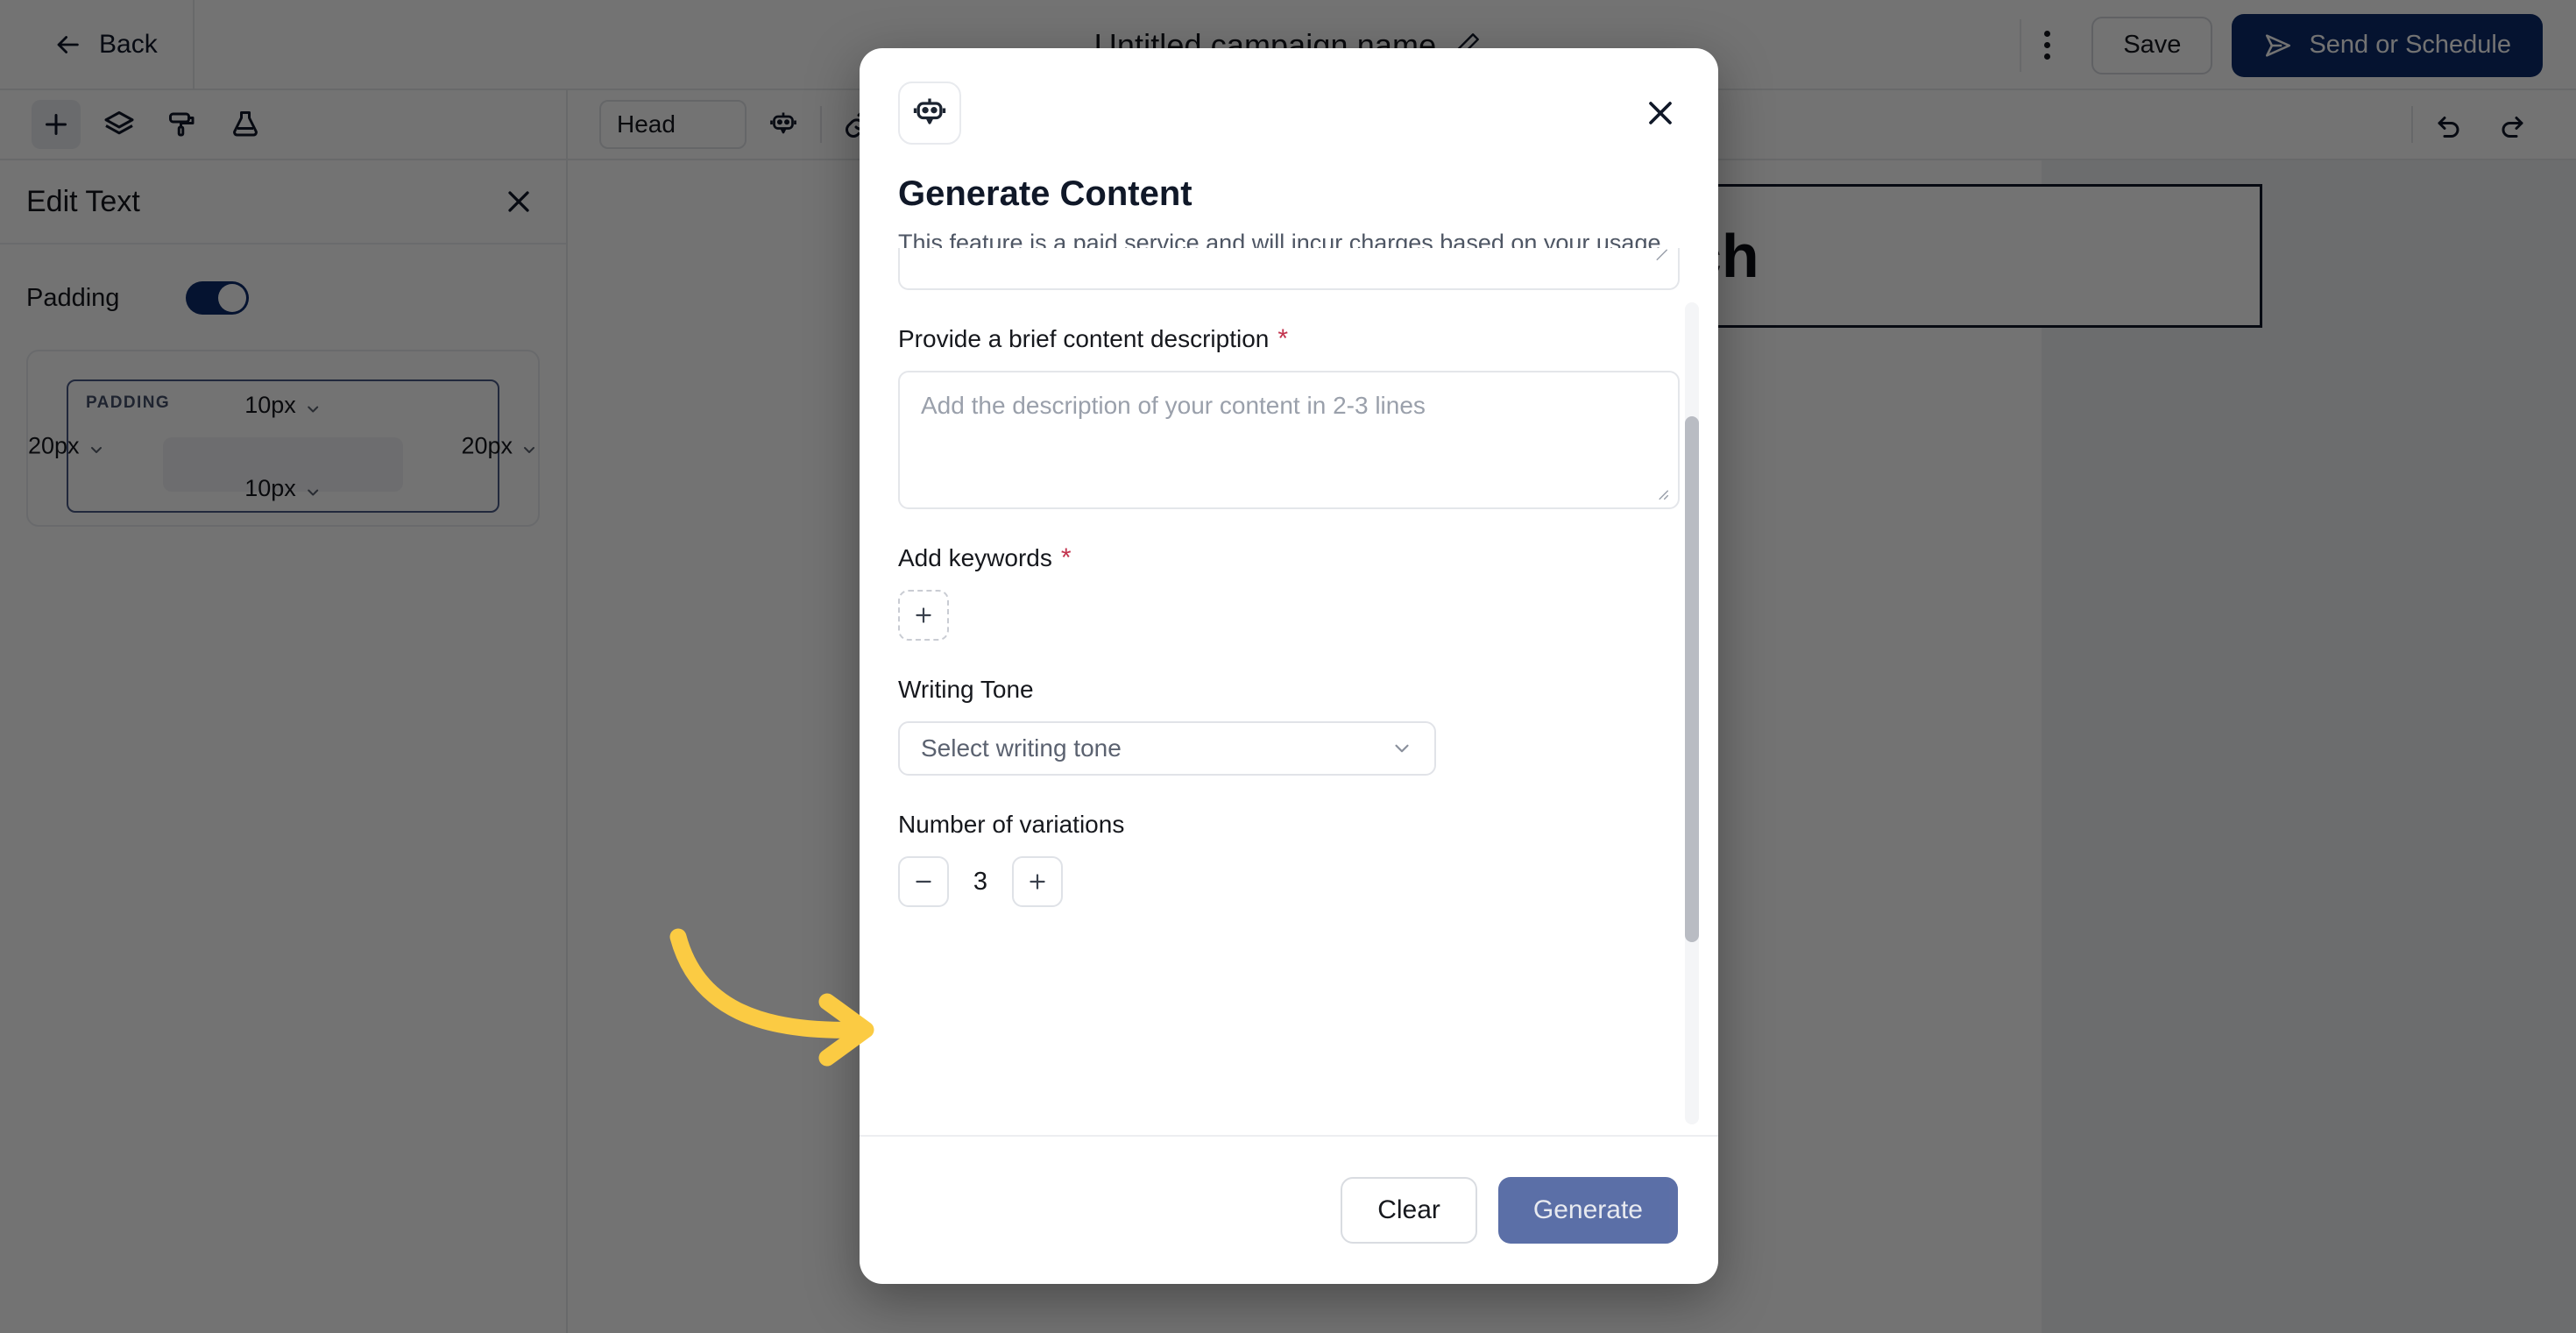  What do you see at coordinates (1289, 881) in the screenshot?
I see `variations-stepper: 3` at bounding box center [1289, 881].